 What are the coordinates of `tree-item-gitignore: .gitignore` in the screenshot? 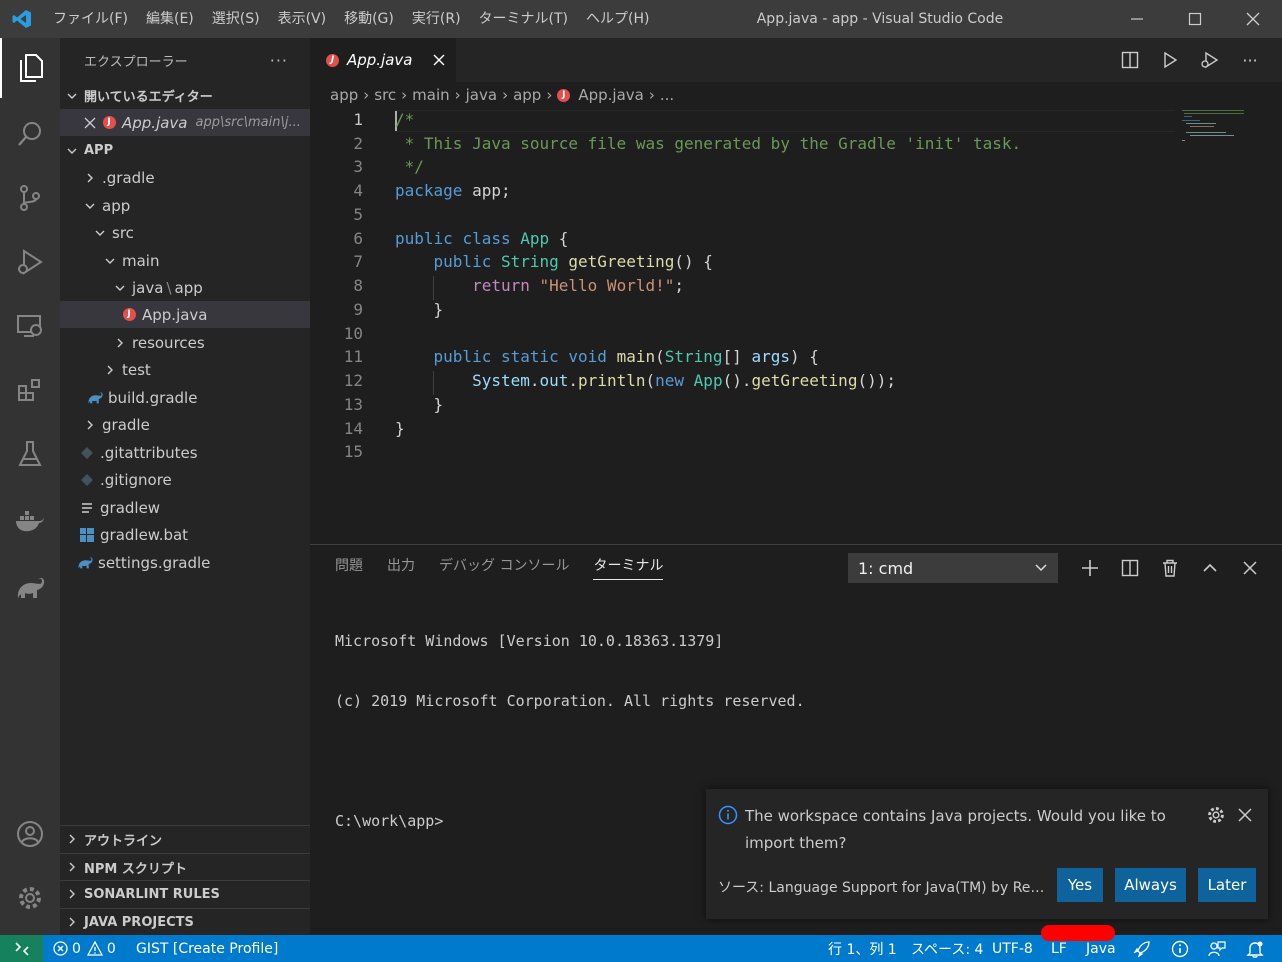 It's located at (185, 479).